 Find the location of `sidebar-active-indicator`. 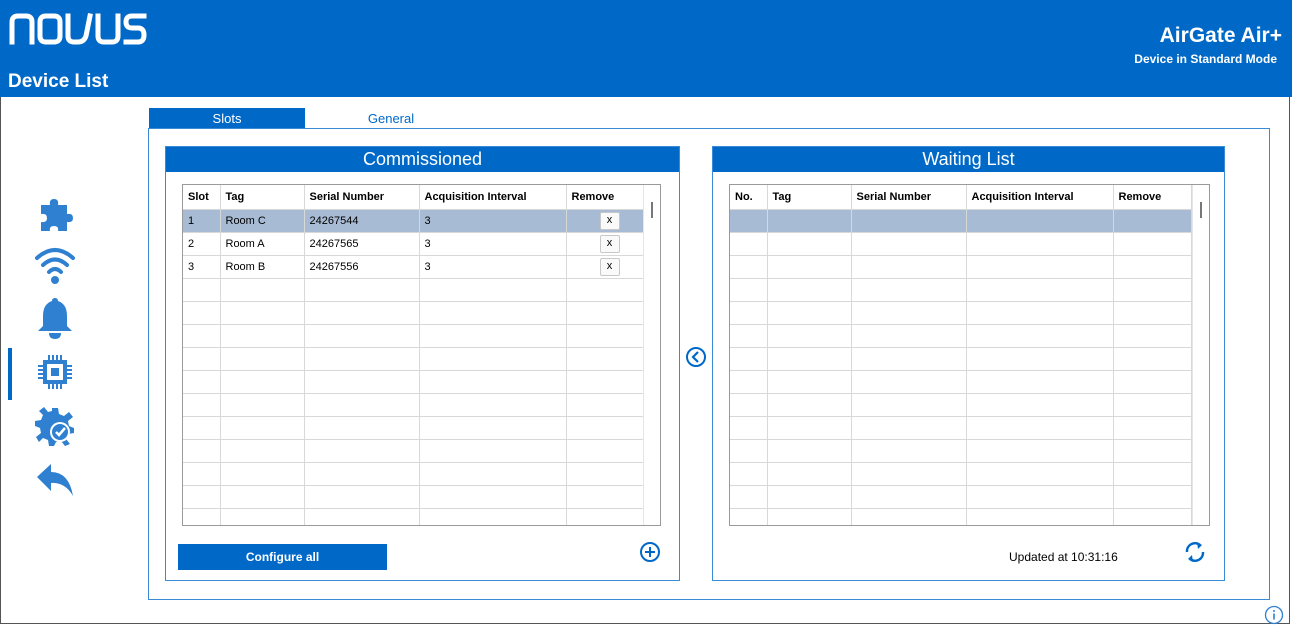

sidebar-active-indicator is located at coordinates (10, 374).